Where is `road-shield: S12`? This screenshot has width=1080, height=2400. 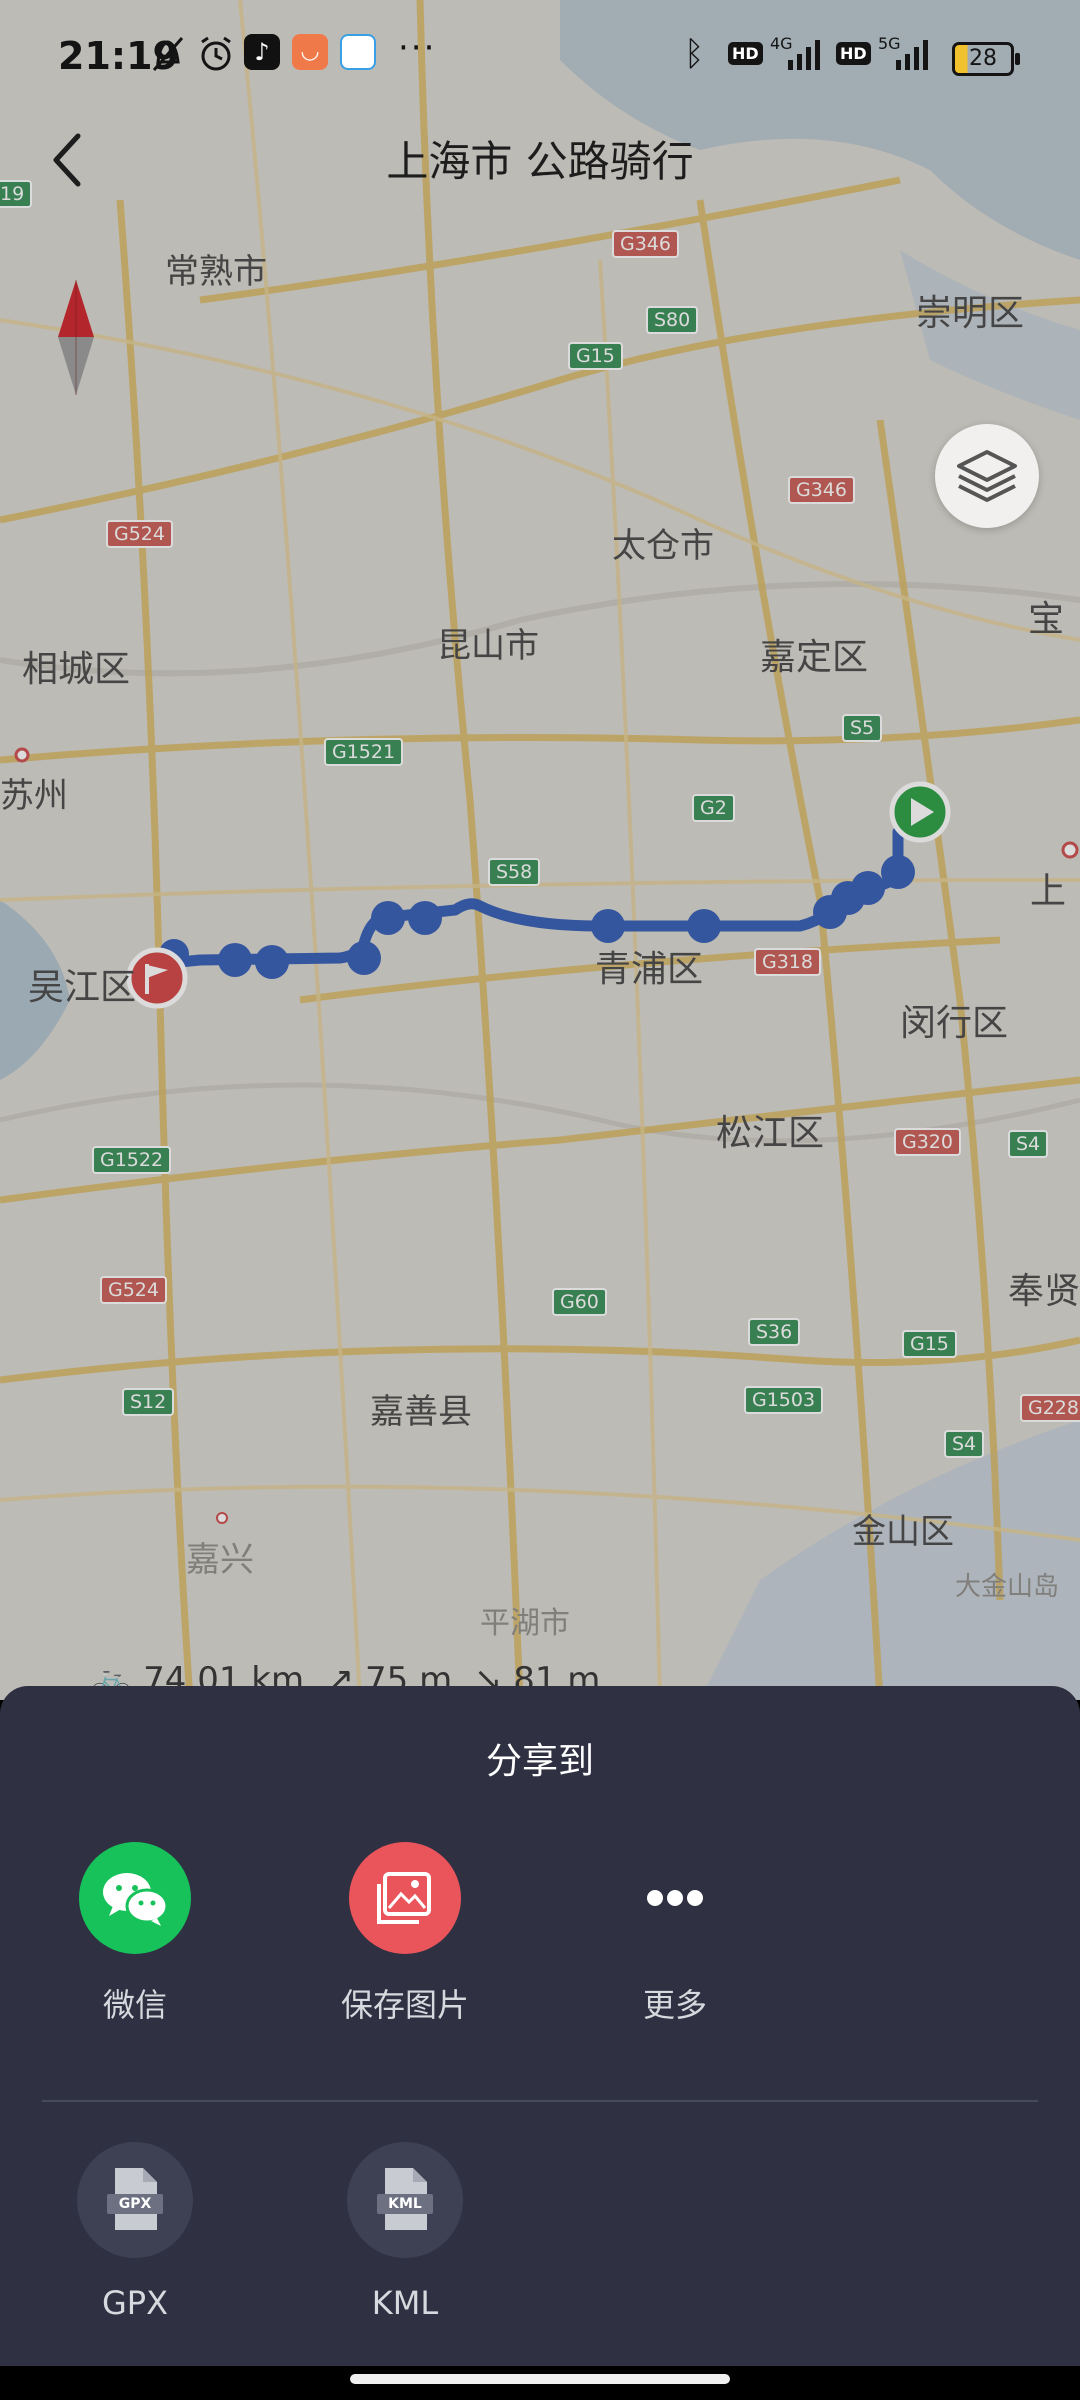 road-shield: S12 is located at coordinates (148, 1402).